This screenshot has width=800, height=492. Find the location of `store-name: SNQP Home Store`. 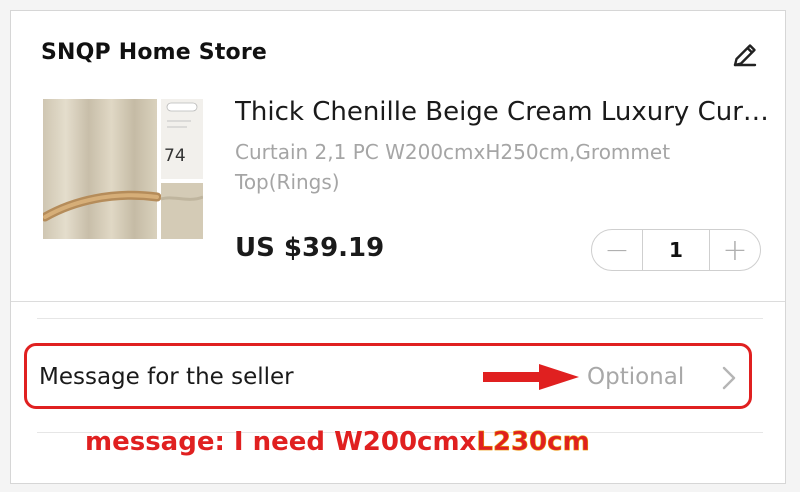

store-name: SNQP Home Store is located at coordinates (154, 52).